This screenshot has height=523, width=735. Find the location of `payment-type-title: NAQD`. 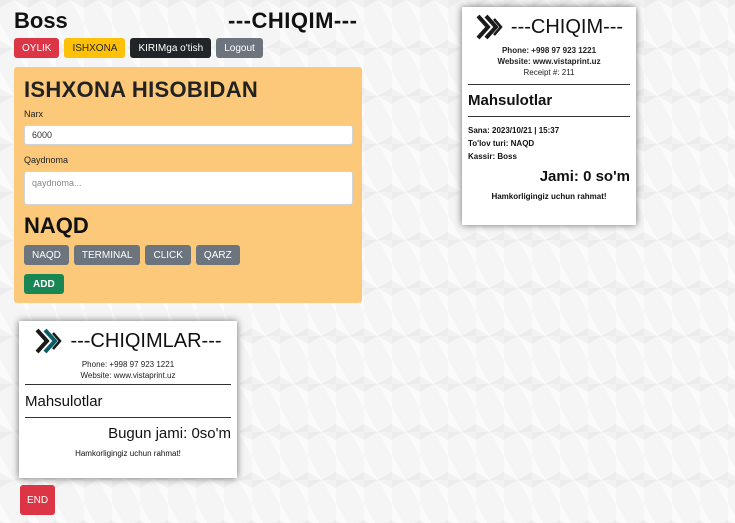

payment-type-title: NAQD is located at coordinates (56, 225).